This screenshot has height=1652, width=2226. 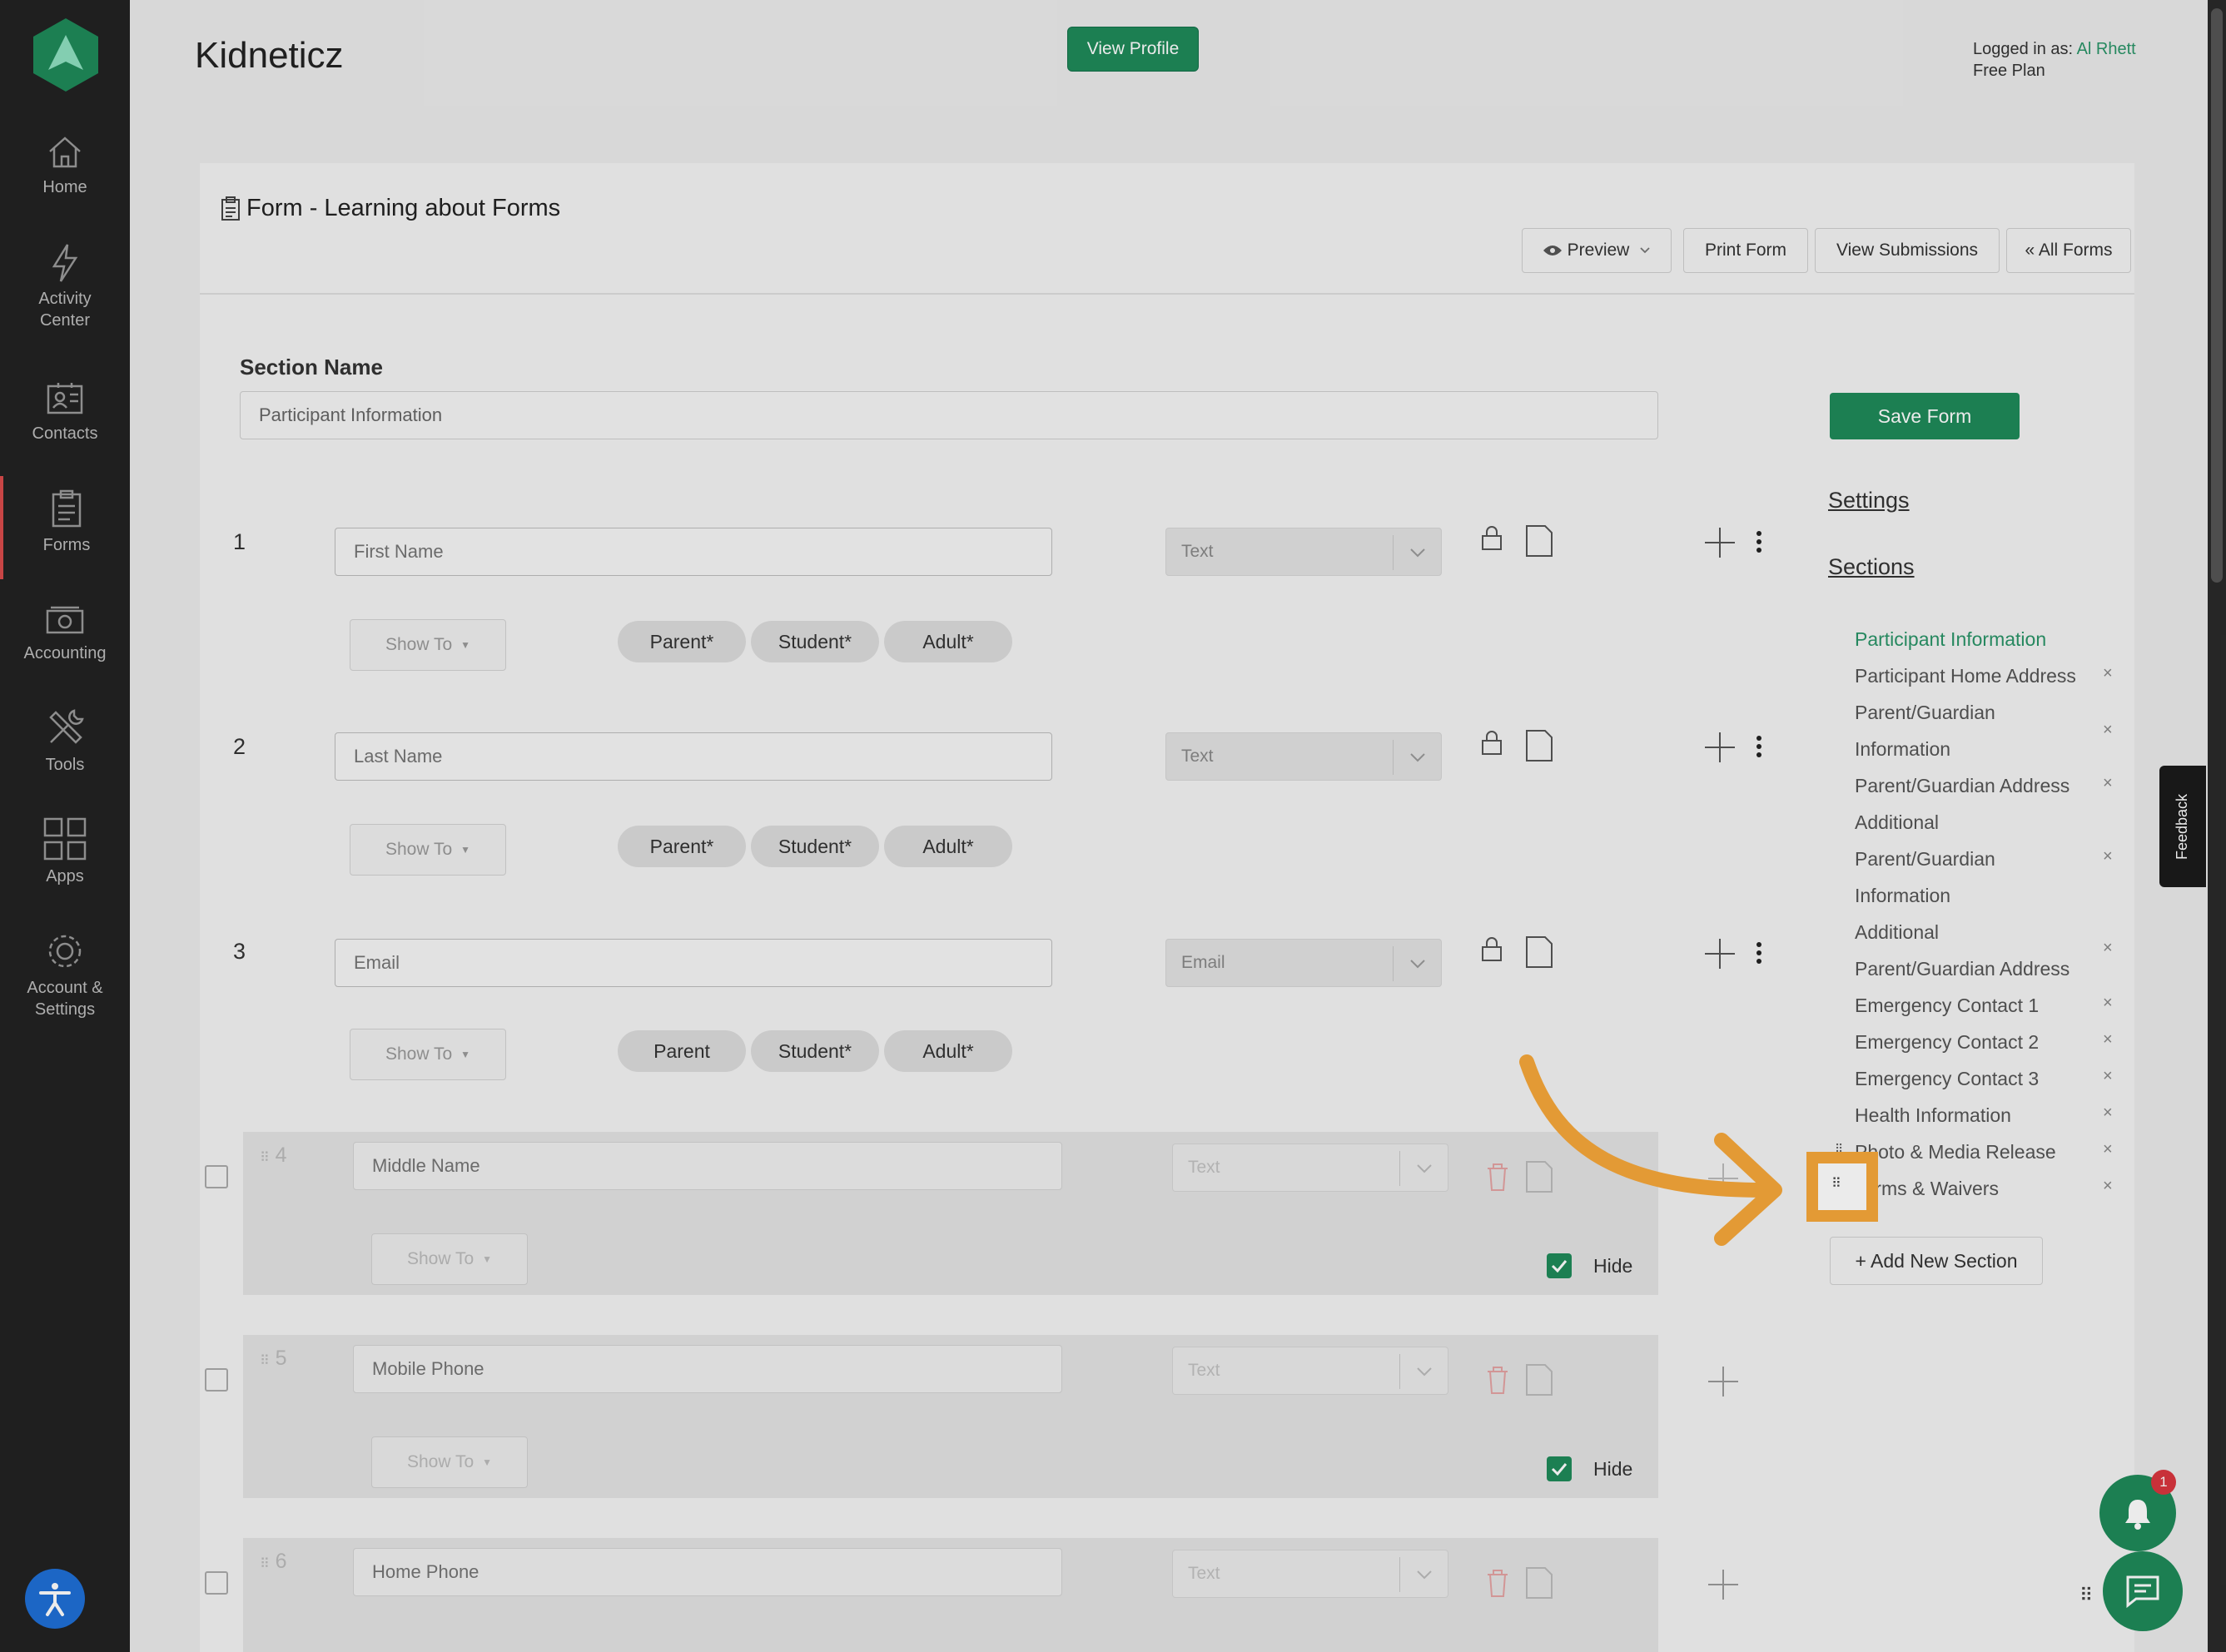 I want to click on all-forms-button: « All Forms, so click(x=2068, y=250).